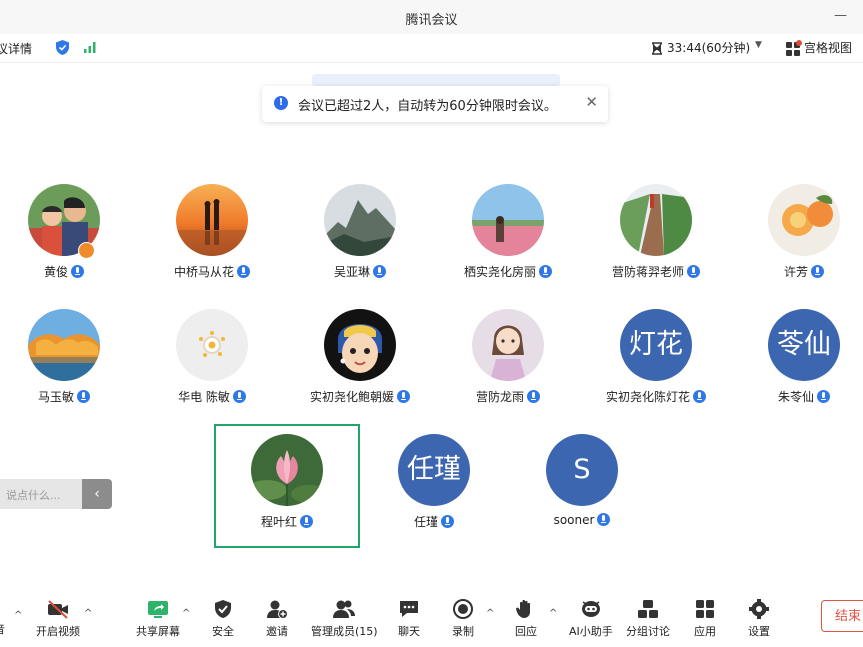  I want to click on shield-icon, so click(62, 47).